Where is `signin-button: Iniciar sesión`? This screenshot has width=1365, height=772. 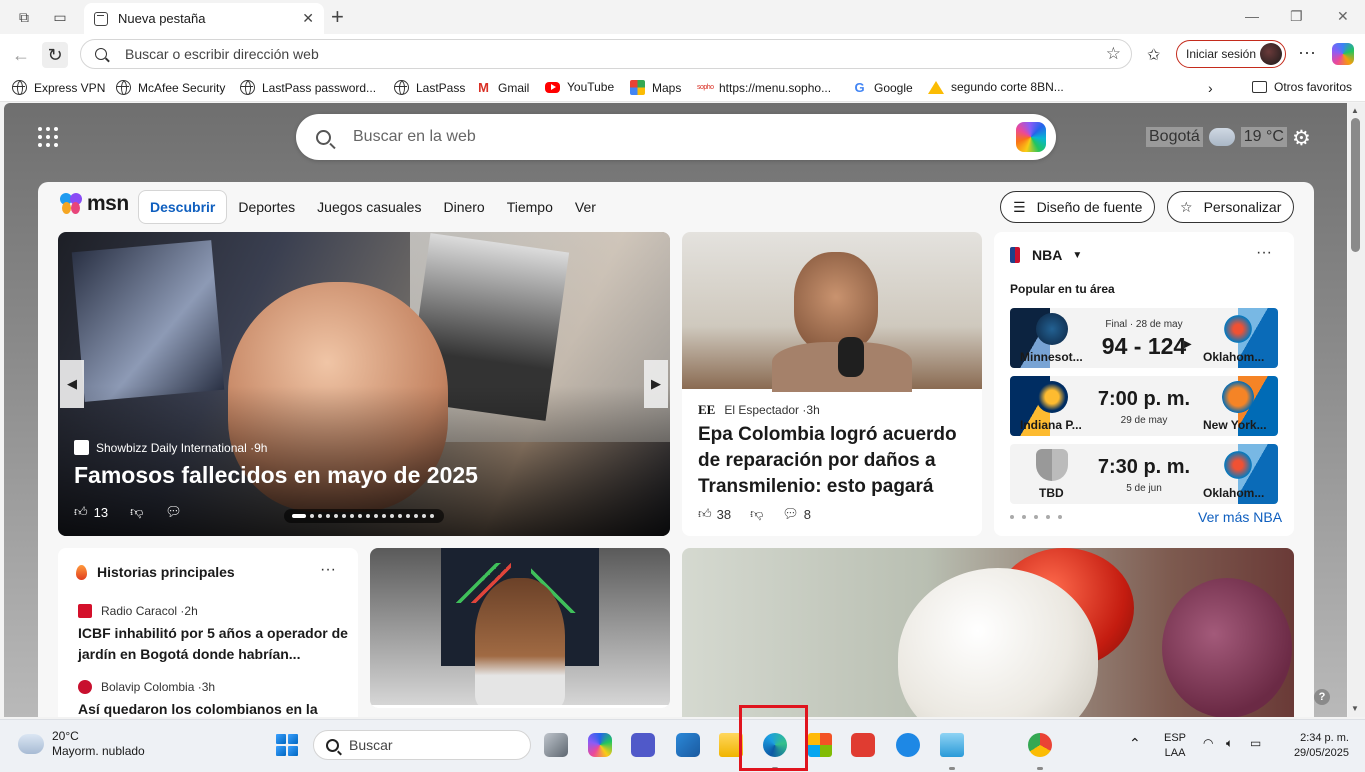
signin-button: Iniciar sesión is located at coordinates (1231, 54).